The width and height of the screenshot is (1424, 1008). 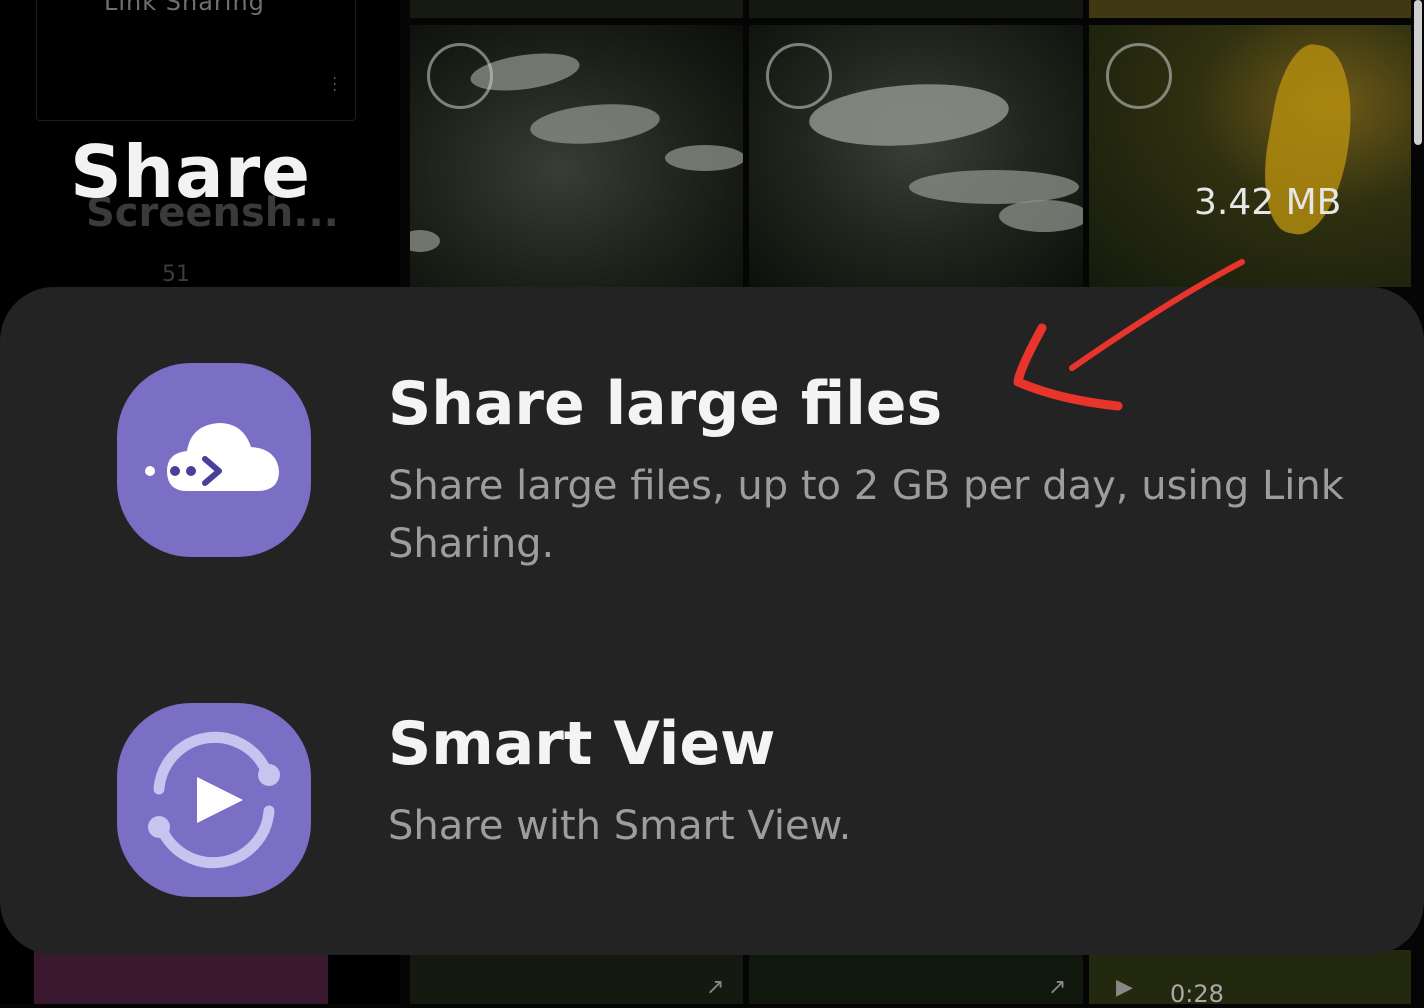 What do you see at coordinates (1418, 72) in the screenshot?
I see `scrollbar` at bounding box center [1418, 72].